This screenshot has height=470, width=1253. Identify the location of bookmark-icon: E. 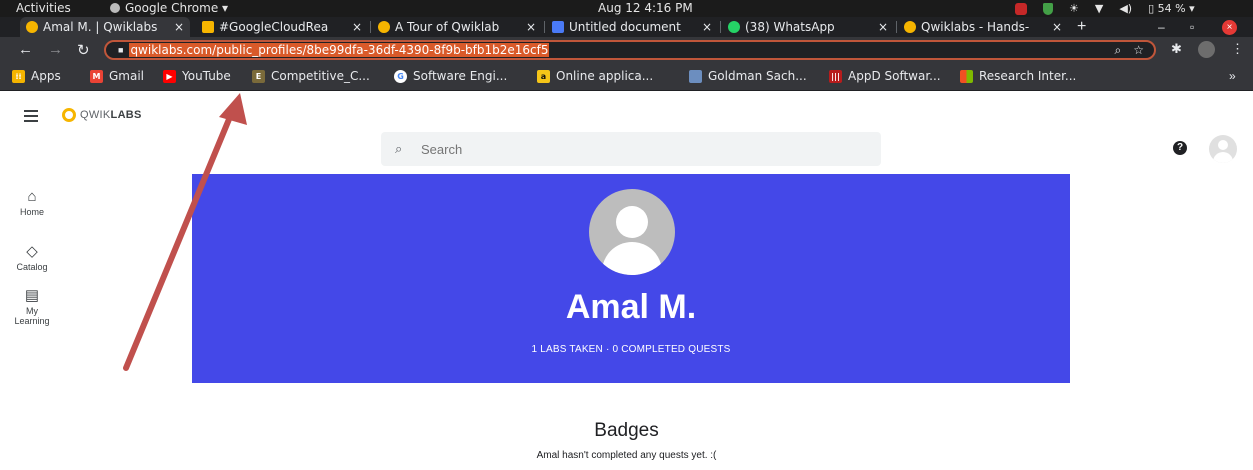
(258, 76).